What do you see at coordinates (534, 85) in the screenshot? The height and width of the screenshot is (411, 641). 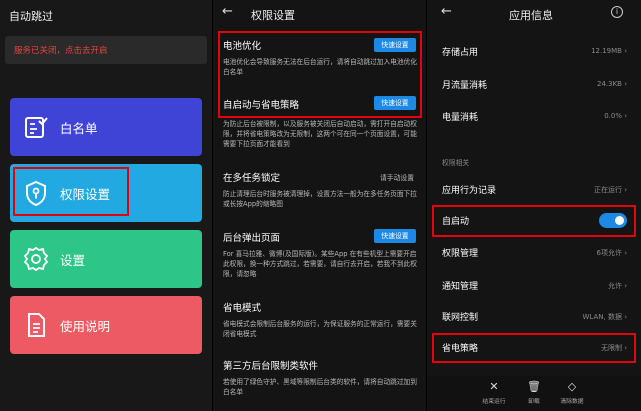 I see `traffic-row: 月流量消耗 24.3KB ›` at bounding box center [534, 85].